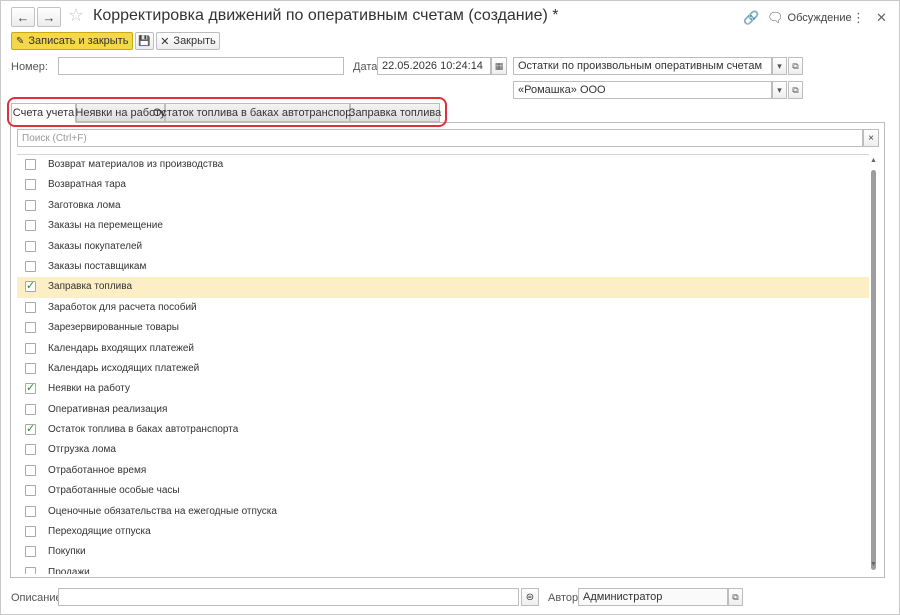  Describe the element at coordinates (653, 597) in the screenshot. I see `author-field: Администратор` at that location.